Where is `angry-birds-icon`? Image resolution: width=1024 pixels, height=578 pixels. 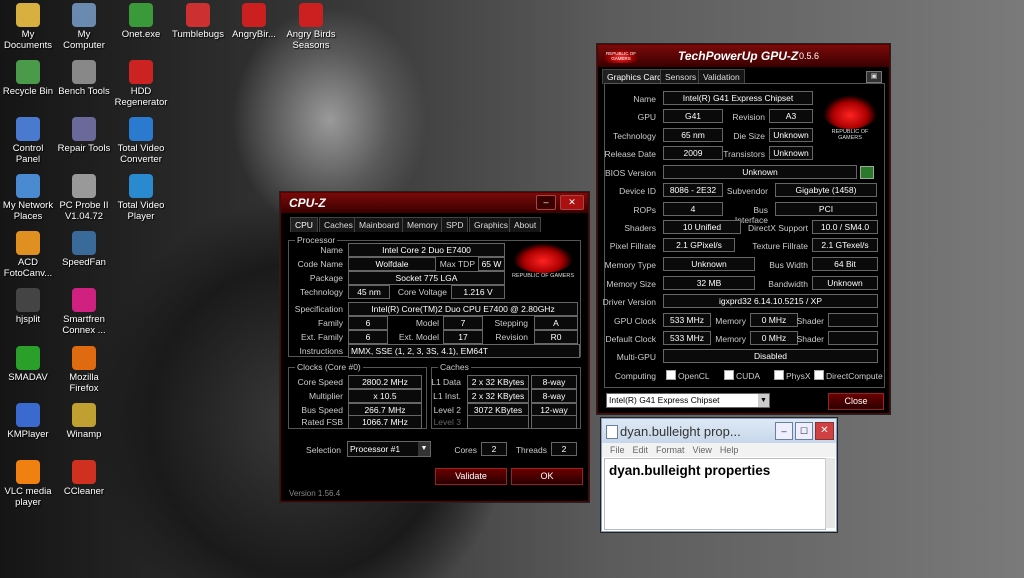
angry-birds-icon is located at coordinates (254, 15).